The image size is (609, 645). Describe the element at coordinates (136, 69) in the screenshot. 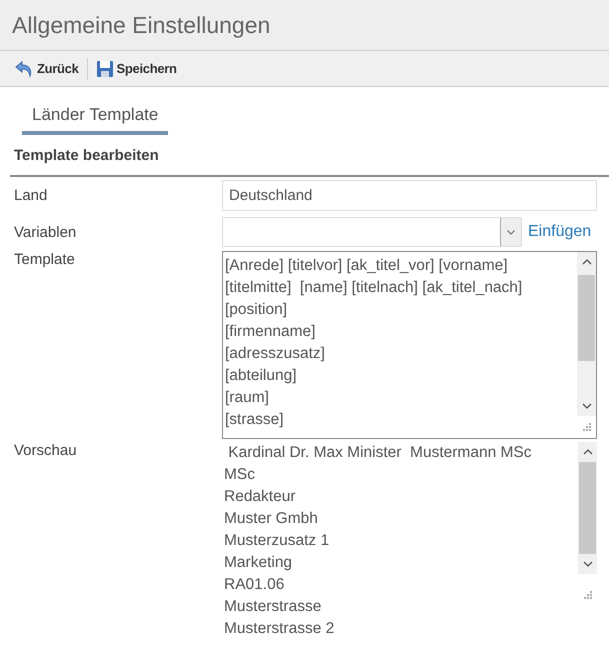

I see `save-button: Speichern` at that location.